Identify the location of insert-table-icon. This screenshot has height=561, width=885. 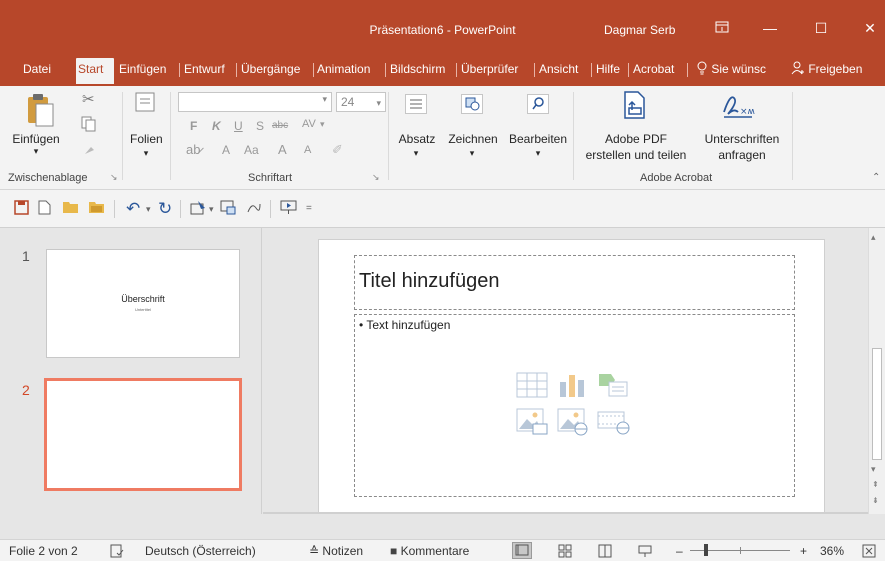
(532, 386).